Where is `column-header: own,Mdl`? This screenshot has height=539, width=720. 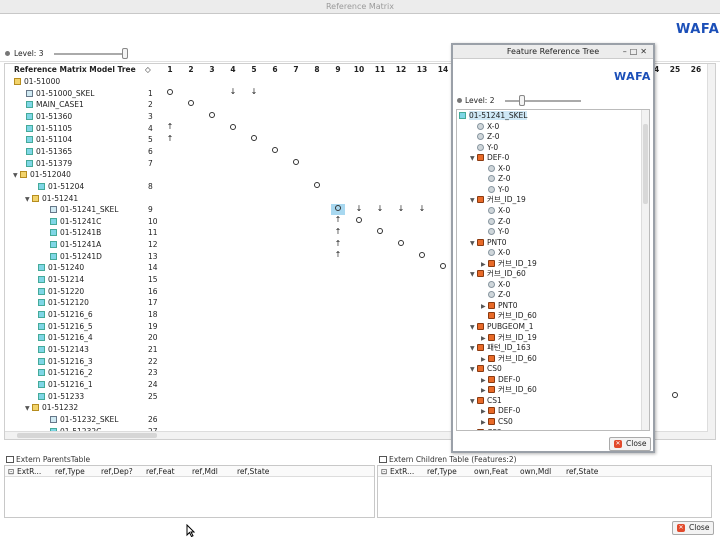 column-header: own,Mdl is located at coordinates (535, 471).